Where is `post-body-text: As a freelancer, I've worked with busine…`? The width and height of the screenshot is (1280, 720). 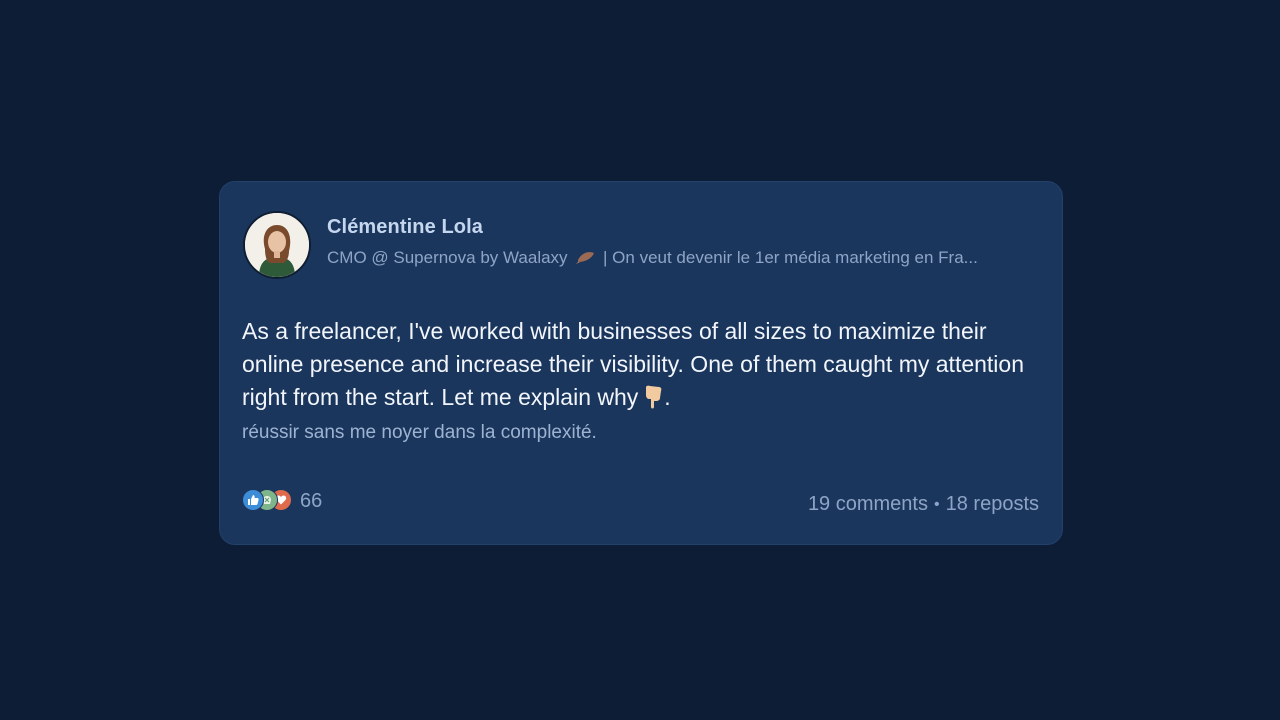 post-body-text: As a freelancer, I've worked with busine… is located at coordinates (633, 364).